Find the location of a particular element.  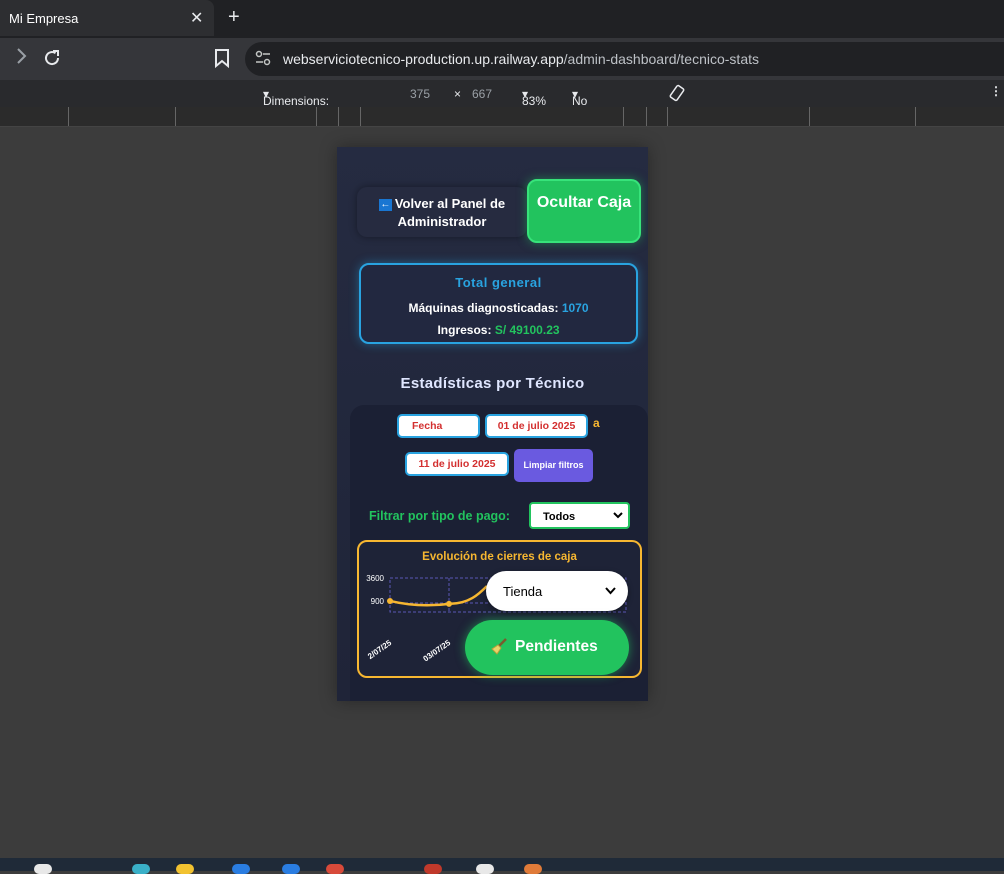

new-tab-icon: + is located at coordinates (234, 17).